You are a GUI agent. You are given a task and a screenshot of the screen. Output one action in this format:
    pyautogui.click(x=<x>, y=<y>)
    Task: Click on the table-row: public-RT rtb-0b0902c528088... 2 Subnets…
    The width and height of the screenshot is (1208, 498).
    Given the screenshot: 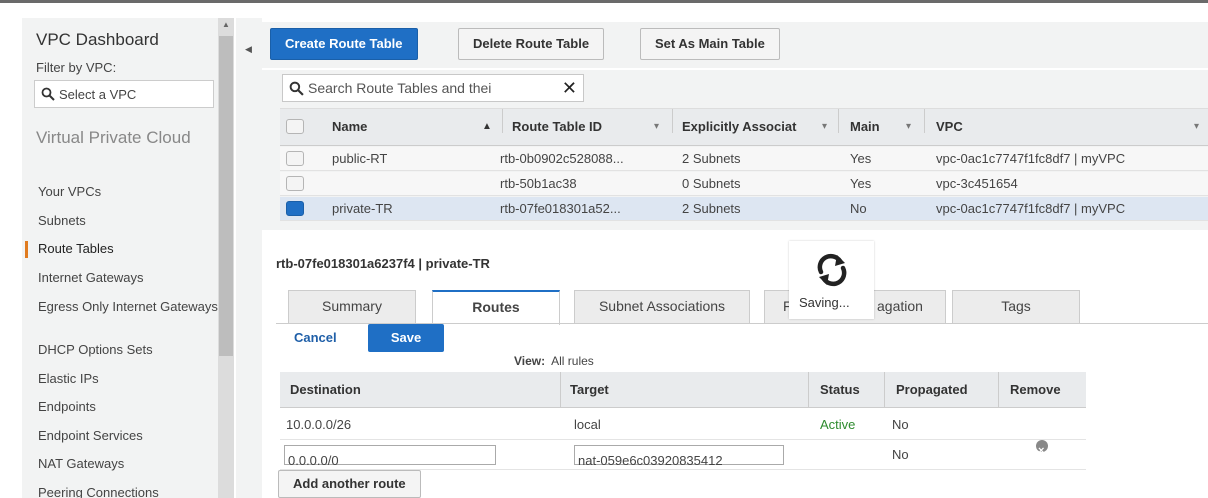 What is the action you would take?
    pyautogui.click(x=744, y=159)
    